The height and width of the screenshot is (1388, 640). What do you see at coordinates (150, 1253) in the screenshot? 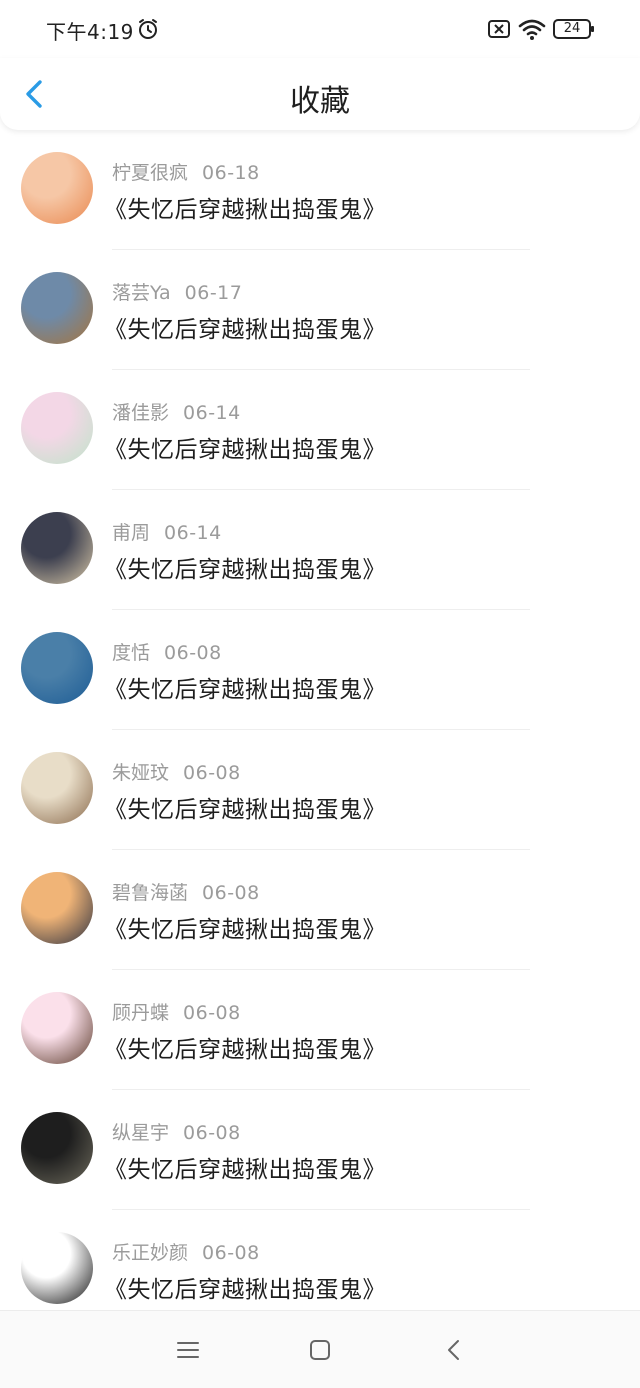
I see `user-name: 乐正妙颜` at bounding box center [150, 1253].